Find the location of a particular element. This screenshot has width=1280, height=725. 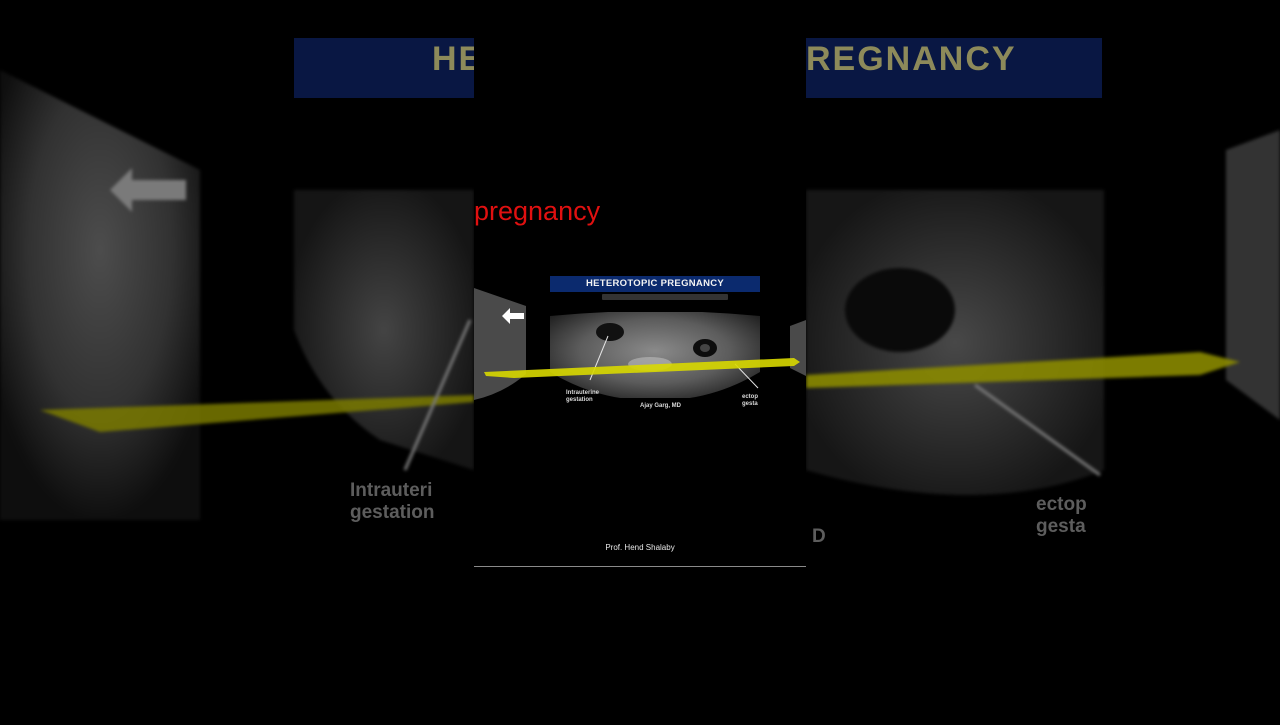

background-title-right: REGNANCY is located at coordinates (911, 59).